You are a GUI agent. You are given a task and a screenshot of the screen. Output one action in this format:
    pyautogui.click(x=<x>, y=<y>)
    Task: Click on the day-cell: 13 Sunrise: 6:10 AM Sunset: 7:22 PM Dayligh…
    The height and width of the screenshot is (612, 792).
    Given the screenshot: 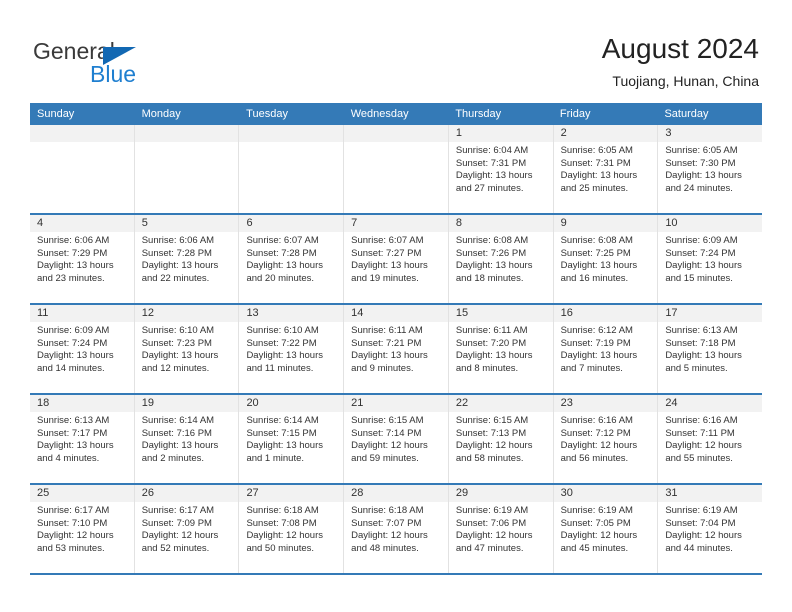 What is the action you would take?
    pyautogui.click(x=292, y=349)
    